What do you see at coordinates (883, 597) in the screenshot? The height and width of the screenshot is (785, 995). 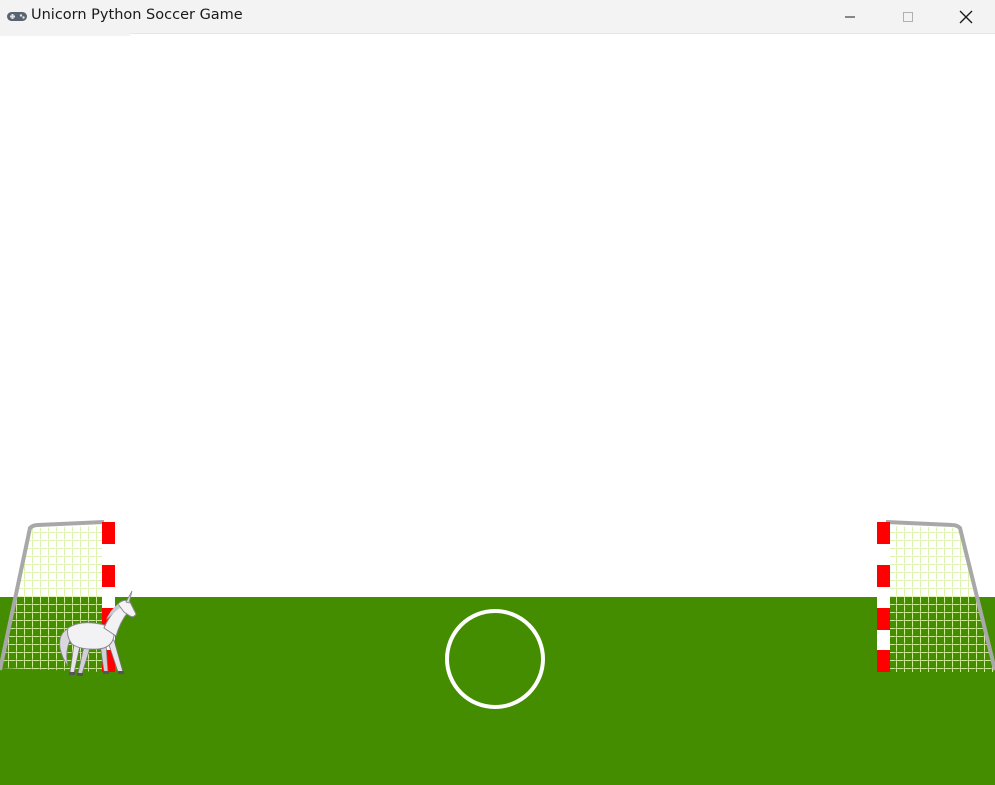 I see `right-goal-post` at bounding box center [883, 597].